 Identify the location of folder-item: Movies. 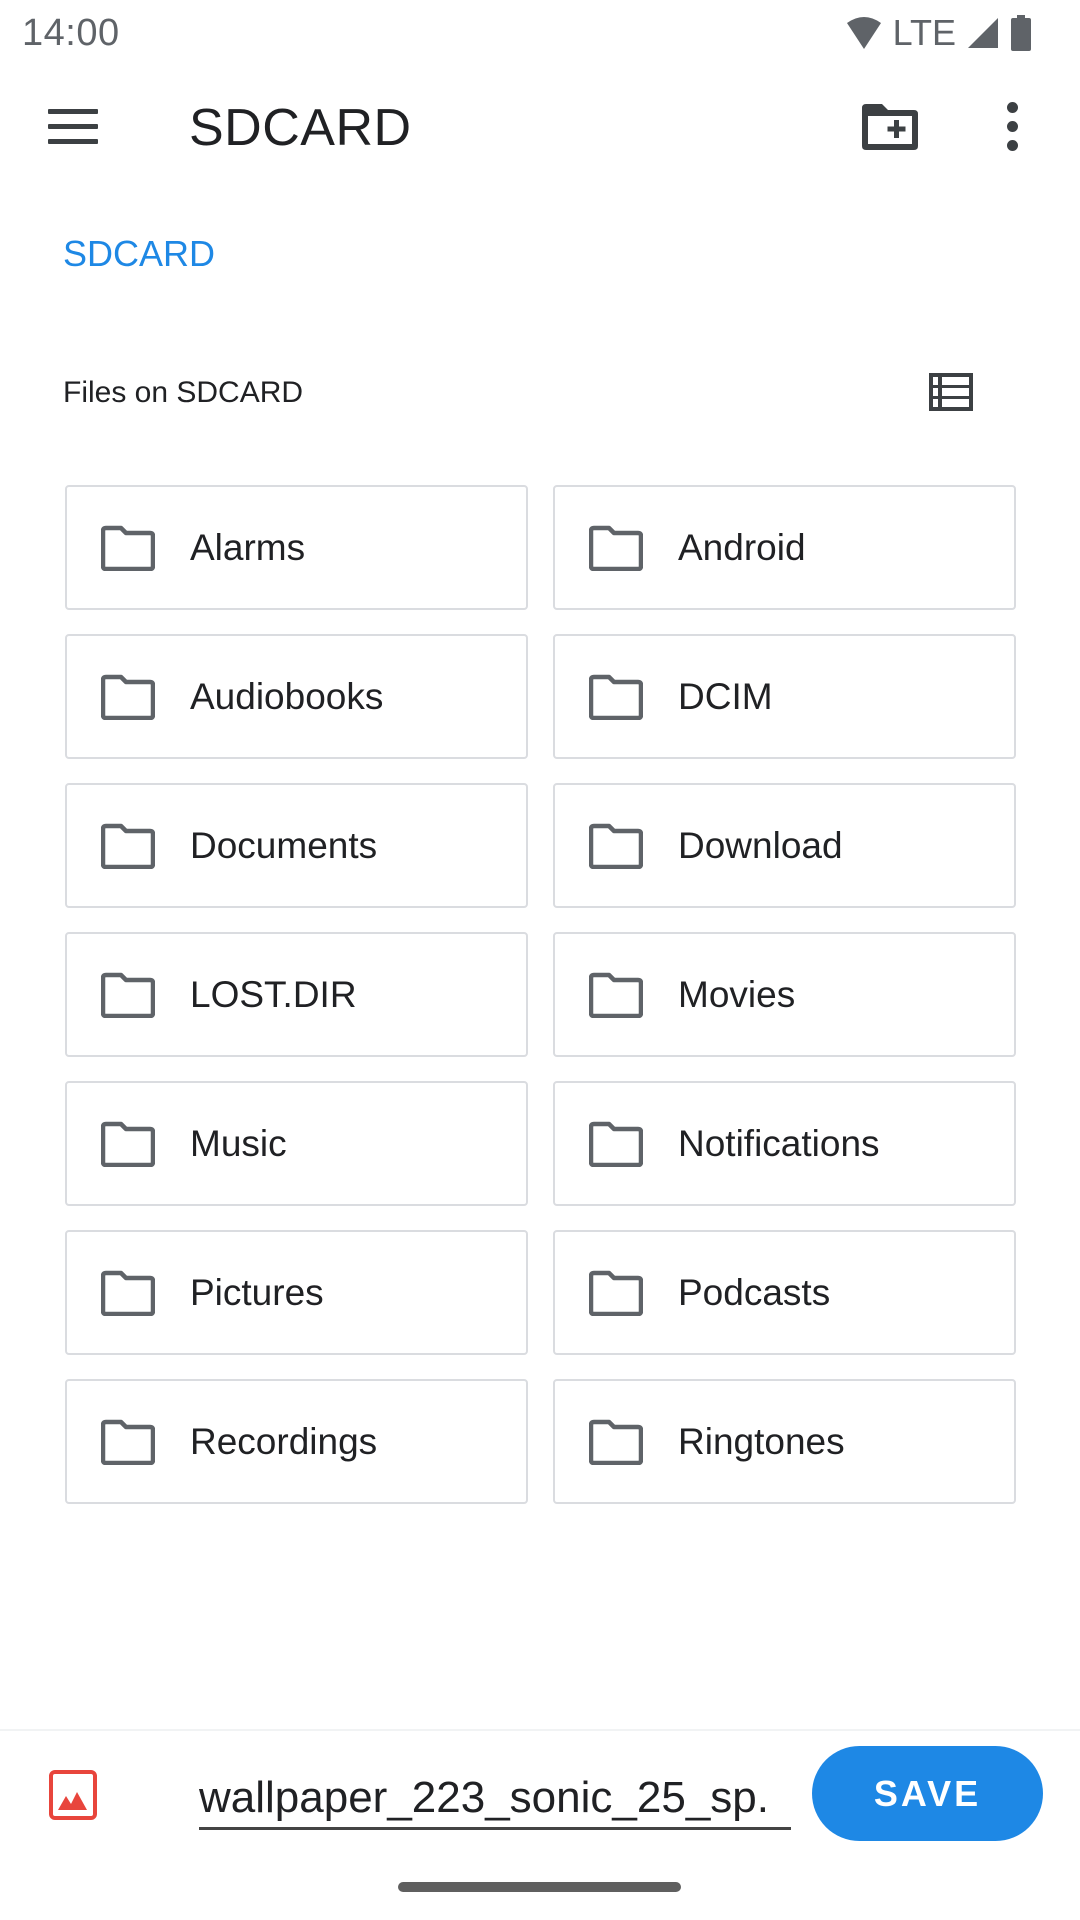
(784, 994).